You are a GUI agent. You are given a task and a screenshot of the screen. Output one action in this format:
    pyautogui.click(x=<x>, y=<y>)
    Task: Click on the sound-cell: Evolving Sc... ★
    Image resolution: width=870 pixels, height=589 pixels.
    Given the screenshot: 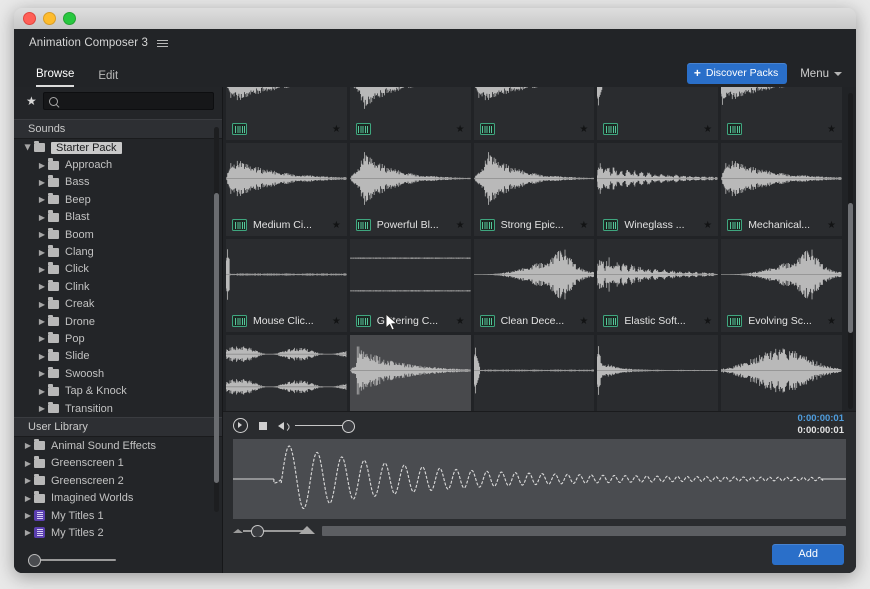 What is the action you would take?
    pyautogui.click(x=781, y=285)
    